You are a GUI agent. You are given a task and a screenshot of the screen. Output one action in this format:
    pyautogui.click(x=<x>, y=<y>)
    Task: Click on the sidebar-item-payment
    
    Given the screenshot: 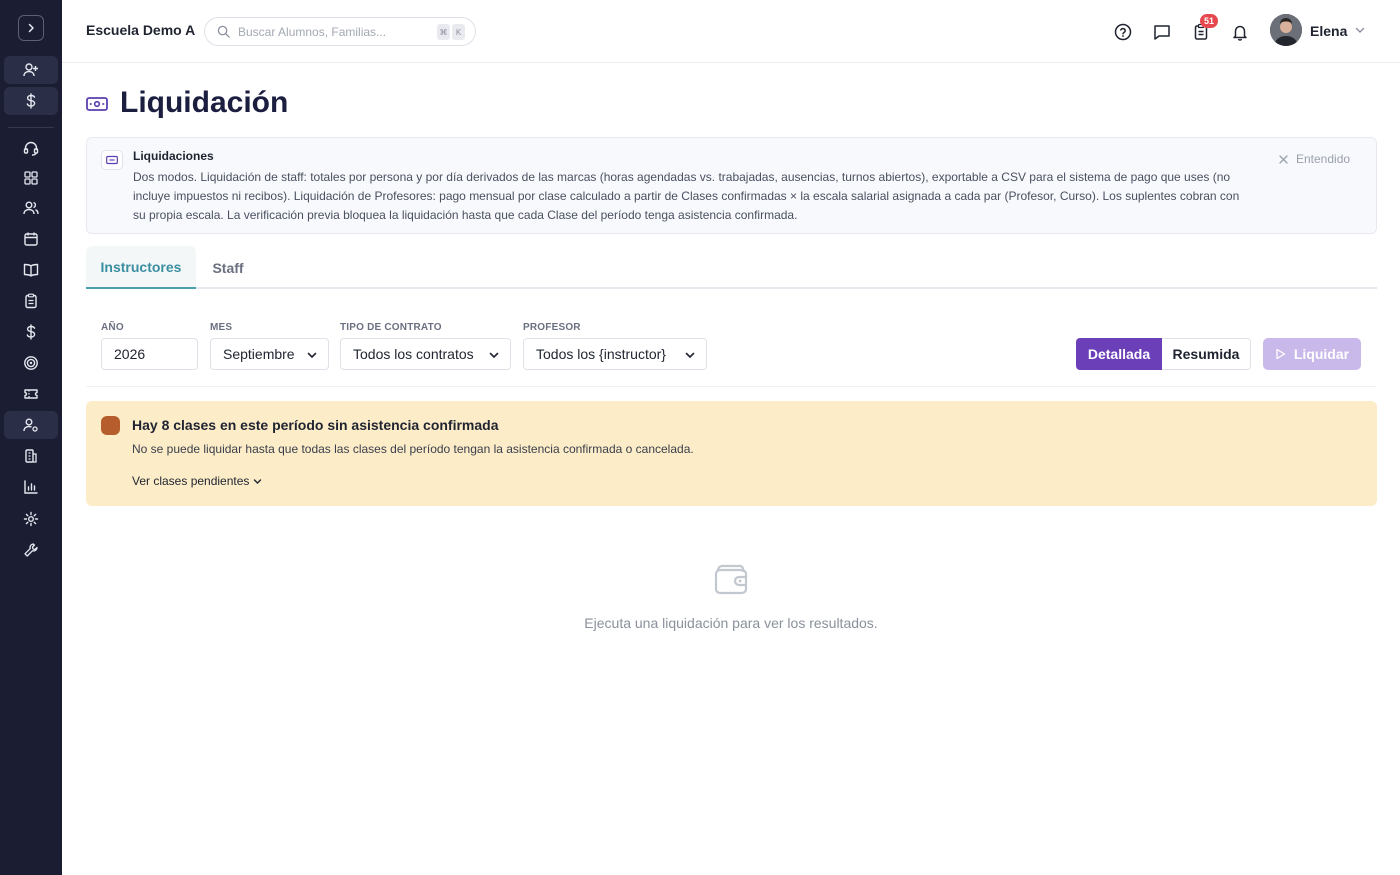 What is the action you would take?
    pyautogui.click(x=31, y=101)
    